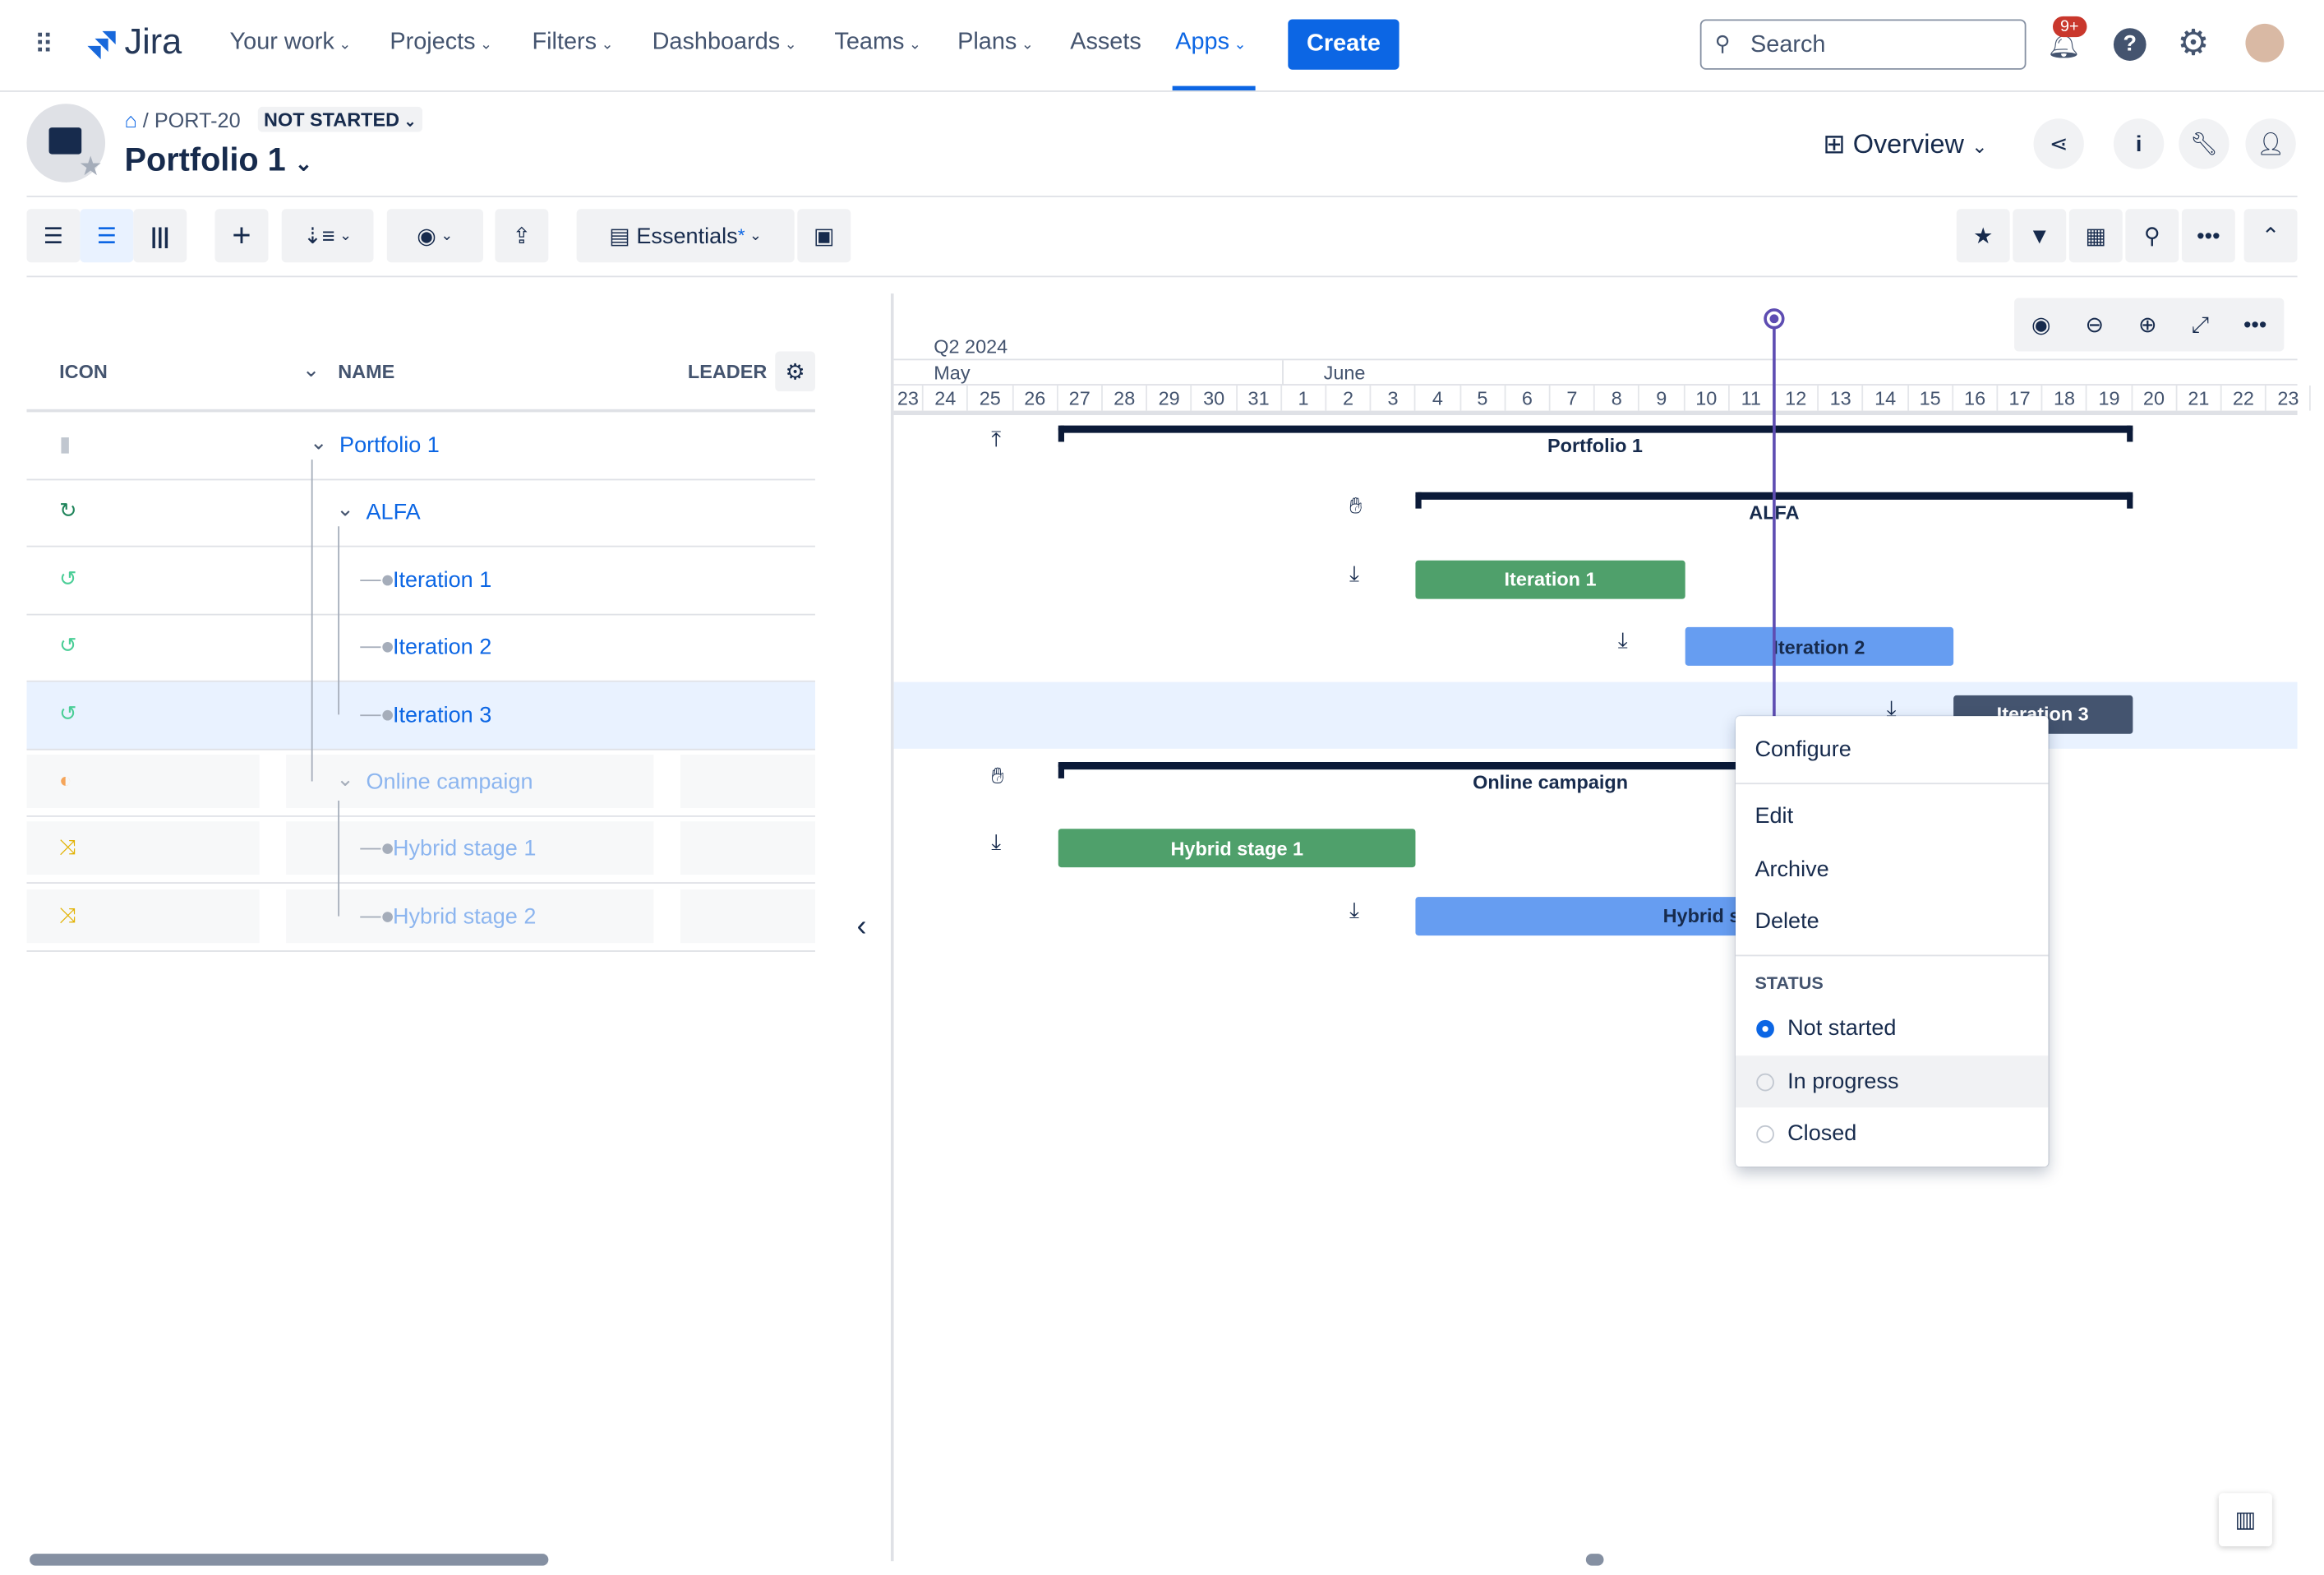 This screenshot has width=2324, height=1575. Describe the element at coordinates (2270, 236) in the screenshot. I see `collapse-header-button: ⌃` at that location.